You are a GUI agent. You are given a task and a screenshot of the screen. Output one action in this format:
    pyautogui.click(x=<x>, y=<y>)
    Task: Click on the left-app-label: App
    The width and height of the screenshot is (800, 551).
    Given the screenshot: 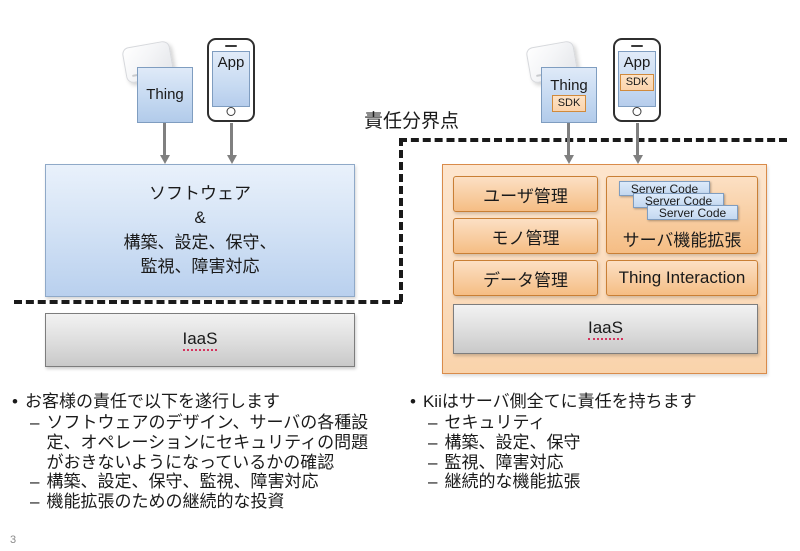 What is the action you would take?
    pyautogui.click(x=231, y=62)
    